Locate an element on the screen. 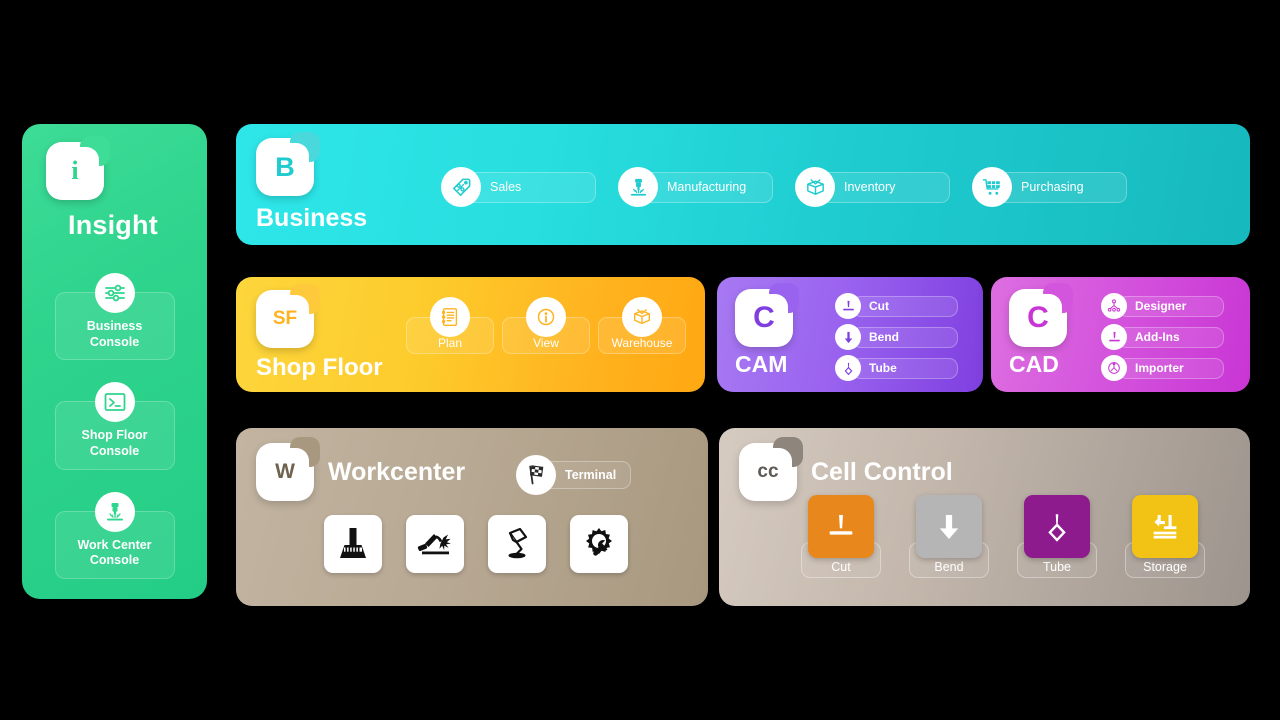  insight-header: i Insight is located at coordinates (114, 182).